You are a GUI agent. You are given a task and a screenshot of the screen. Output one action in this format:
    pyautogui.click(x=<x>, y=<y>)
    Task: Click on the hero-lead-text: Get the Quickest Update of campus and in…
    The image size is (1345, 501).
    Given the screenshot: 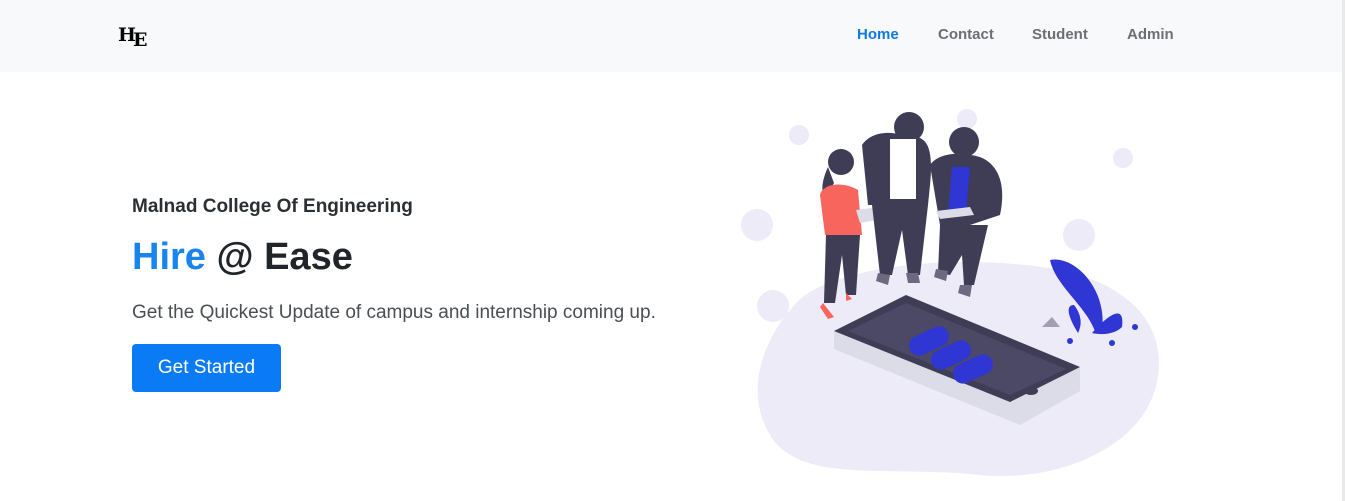 What is the action you would take?
    pyautogui.click(x=394, y=312)
    